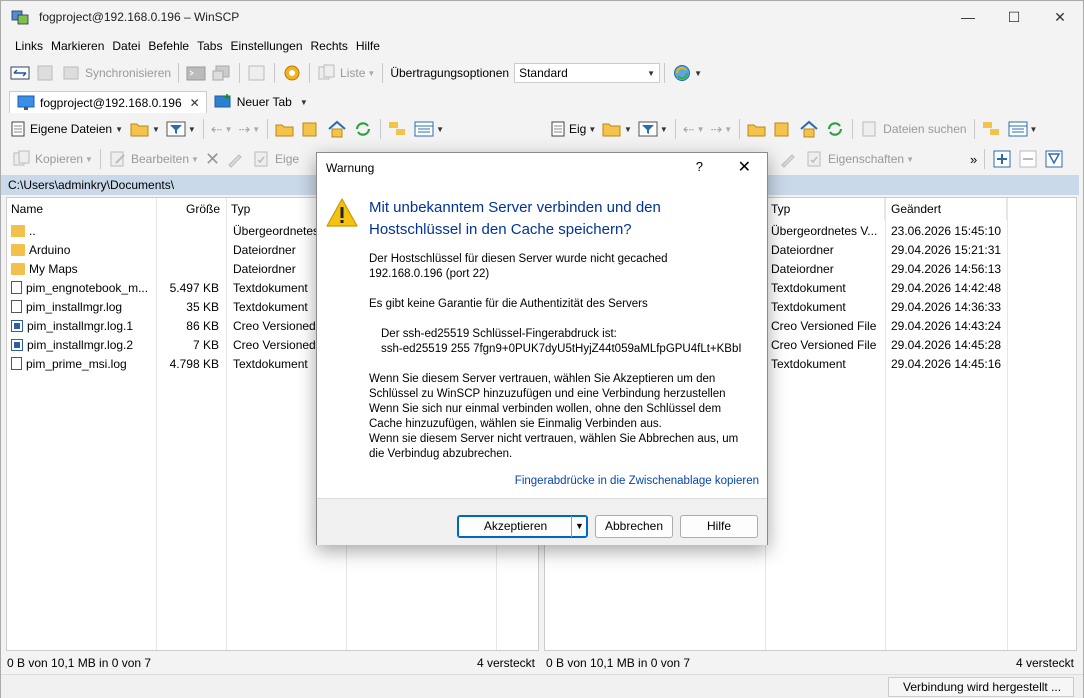 Image resolution: width=1084 pixels, height=698 pixels. I want to click on compare-dirs-button, so click(20, 73).